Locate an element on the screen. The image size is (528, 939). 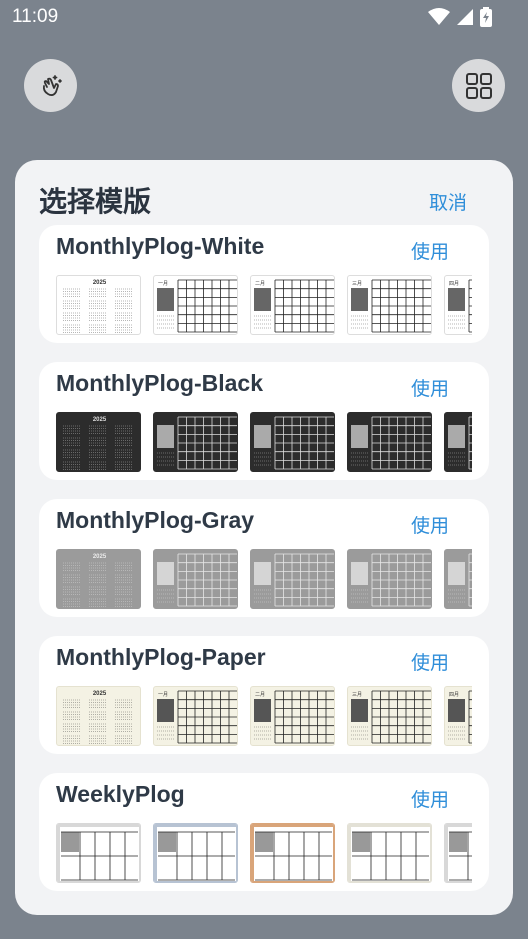
template-name: MonthlyPlog-Black is located at coordinates (160, 383).